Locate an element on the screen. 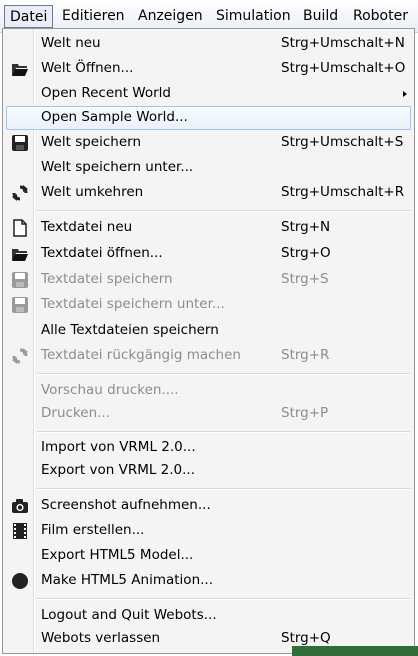 The height and width of the screenshot is (656, 418). menu-simulation: Simulation is located at coordinates (253, 16).